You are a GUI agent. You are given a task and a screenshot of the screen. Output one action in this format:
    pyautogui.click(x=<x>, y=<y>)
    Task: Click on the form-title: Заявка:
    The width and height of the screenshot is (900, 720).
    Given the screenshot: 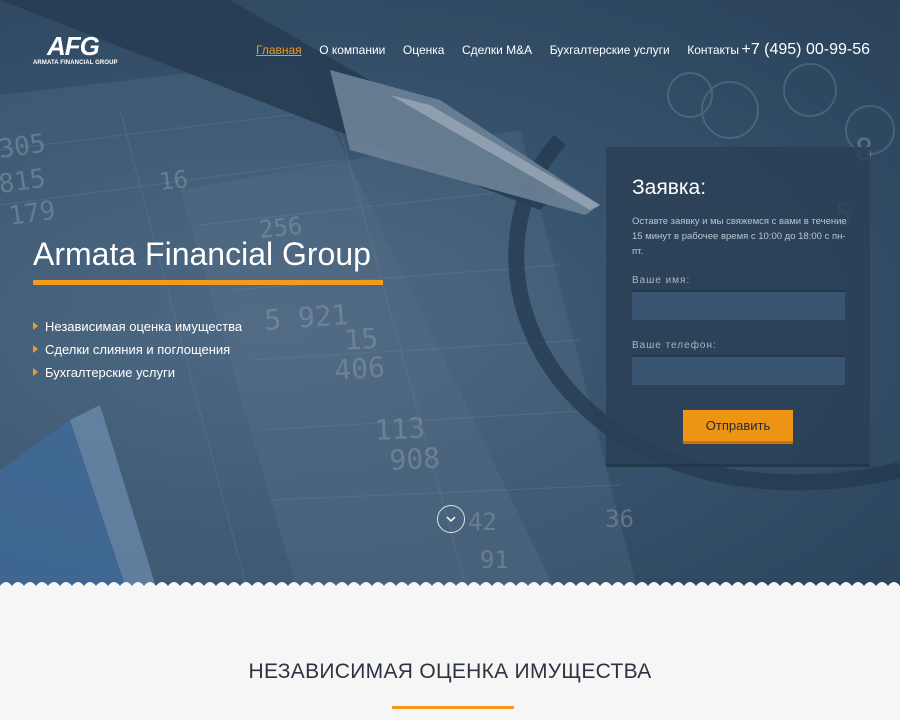 What is the action you would take?
    pyautogui.click(x=669, y=187)
    